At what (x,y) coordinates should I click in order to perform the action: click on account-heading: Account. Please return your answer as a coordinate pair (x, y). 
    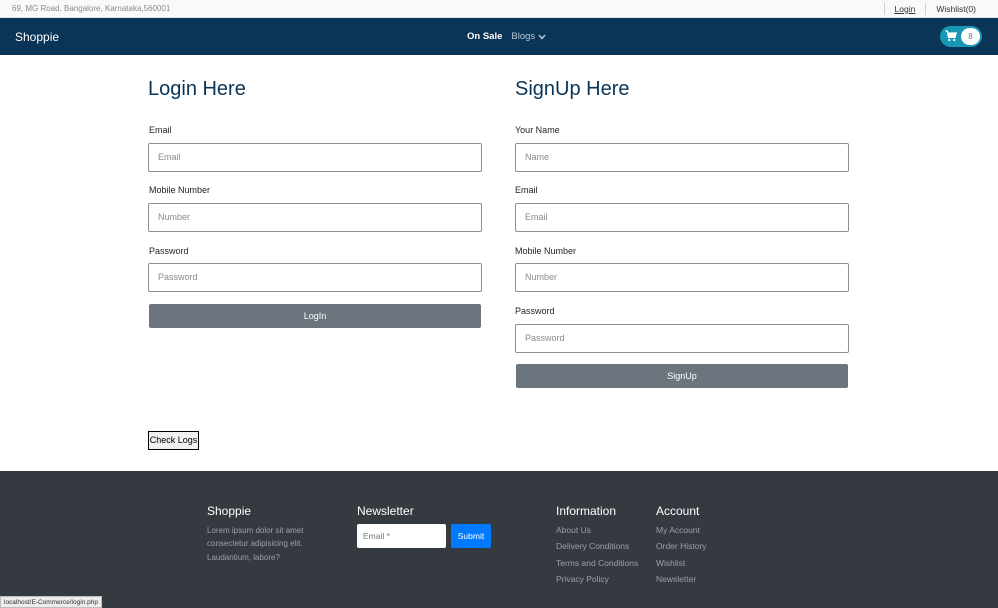
    Looking at the image, I should click on (678, 511).